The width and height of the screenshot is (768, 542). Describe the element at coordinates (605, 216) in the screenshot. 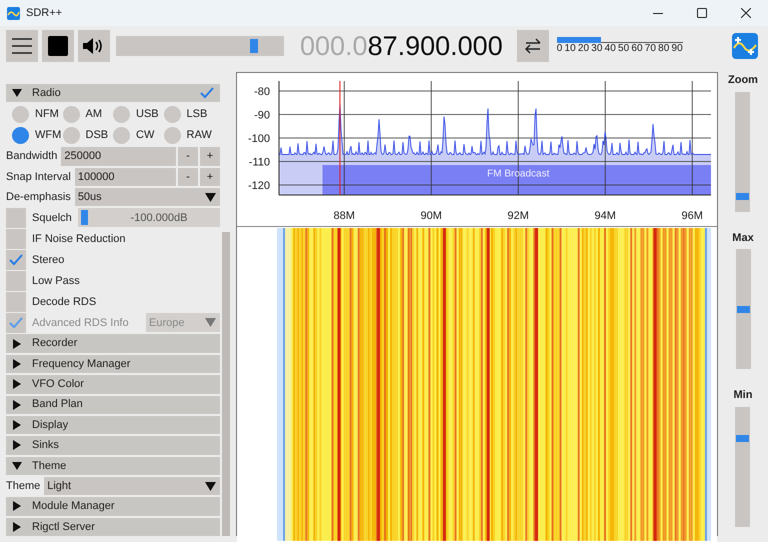

I see `x-axis-label: 94M` at that location.